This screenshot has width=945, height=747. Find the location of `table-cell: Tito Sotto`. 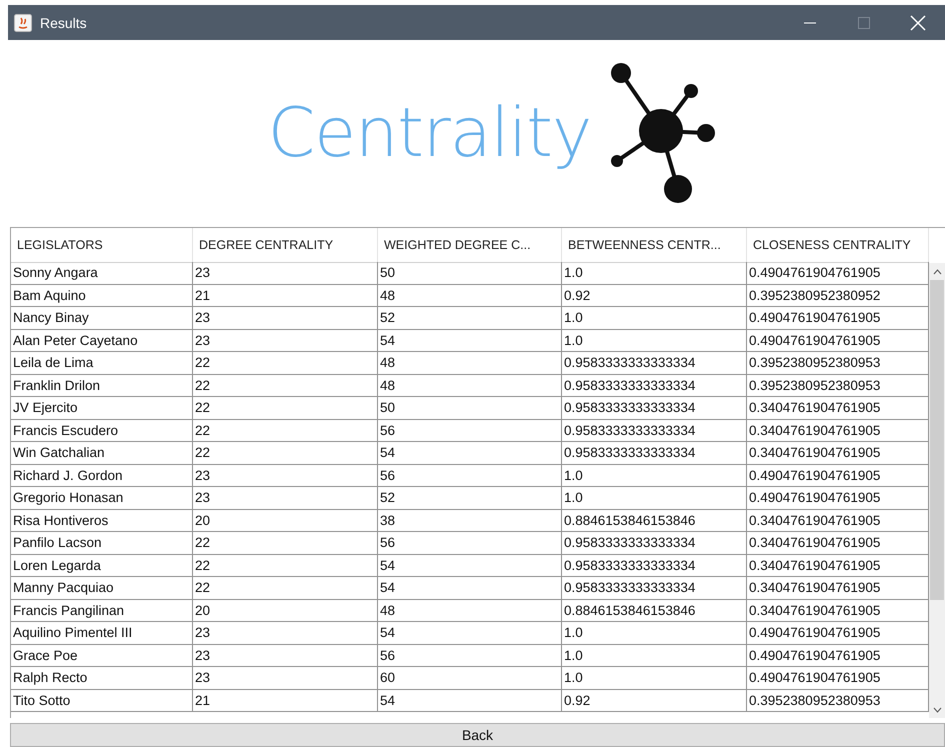

table-cell: Tito Sotto is located at coordinates (102, 701).